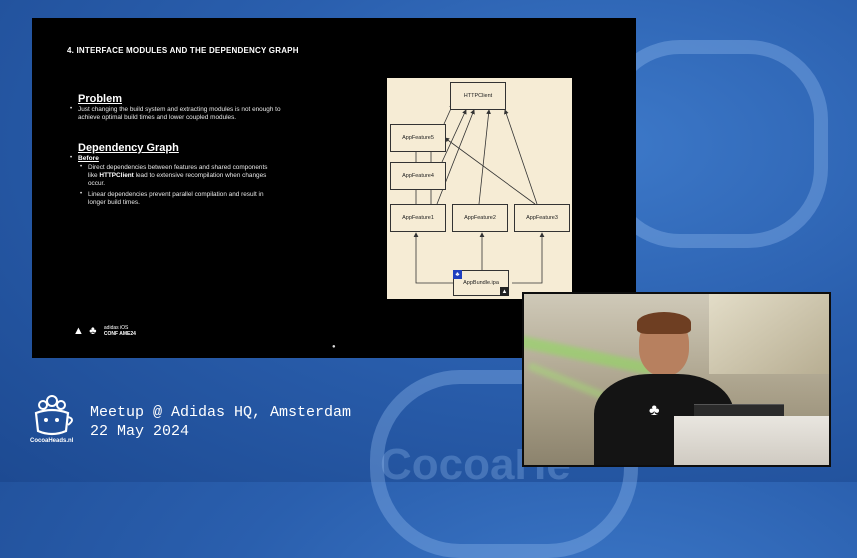  I want to click on meetup-title: Meetup @ Adidas HQ, Amsterdam, so click(221, 412).